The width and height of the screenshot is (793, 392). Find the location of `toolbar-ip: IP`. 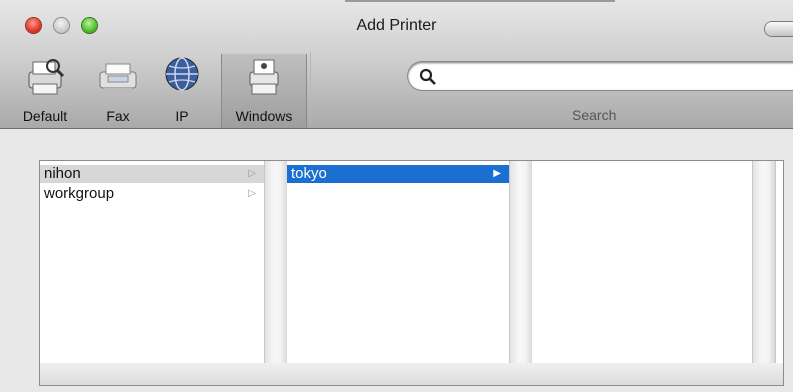

toolbar-ip: IP is located at coordinates (182, 91).